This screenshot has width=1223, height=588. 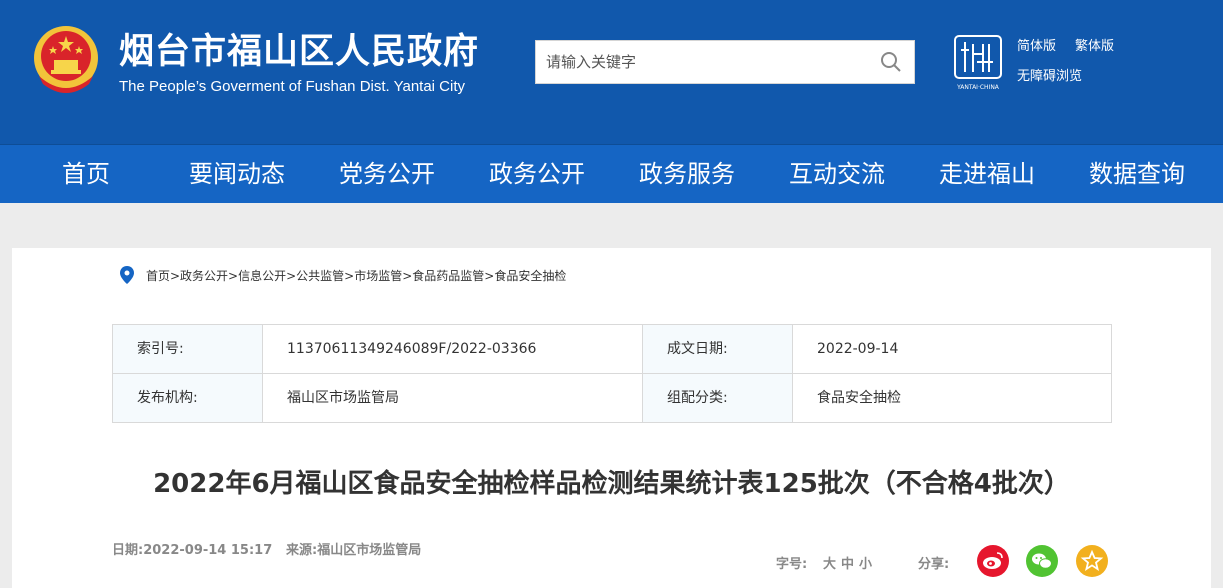 What do you see at coordinates (354, 550) in the screenshot?
I see `article-source: 来源:福山区市场监管局` at bounding box center [354, 550].